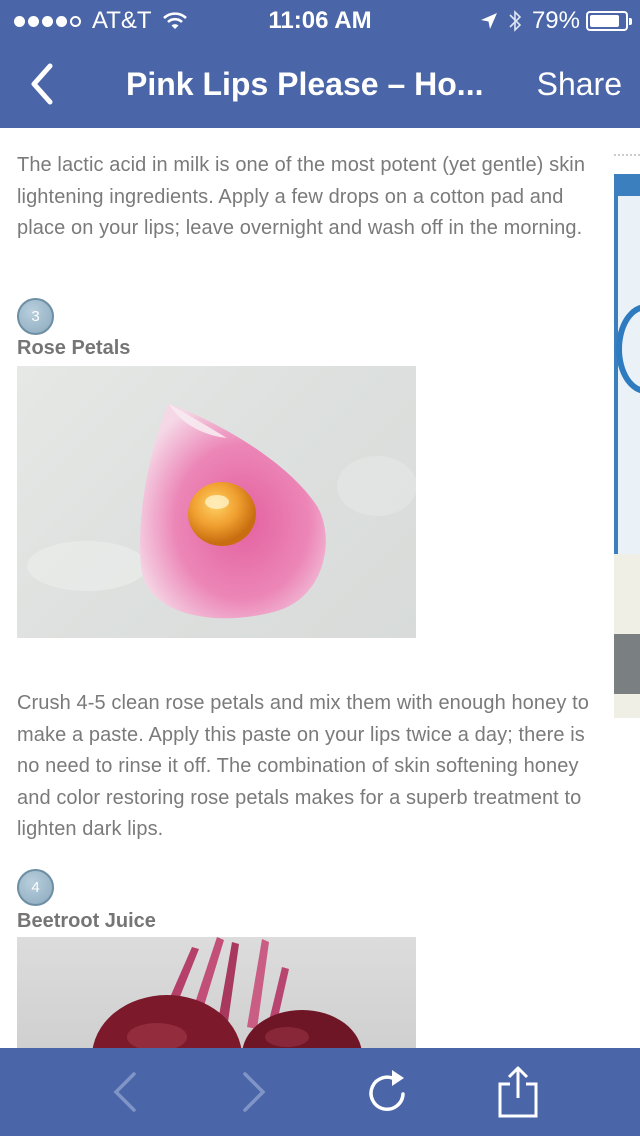  I want to click on battery-icon, so click(609, 21).